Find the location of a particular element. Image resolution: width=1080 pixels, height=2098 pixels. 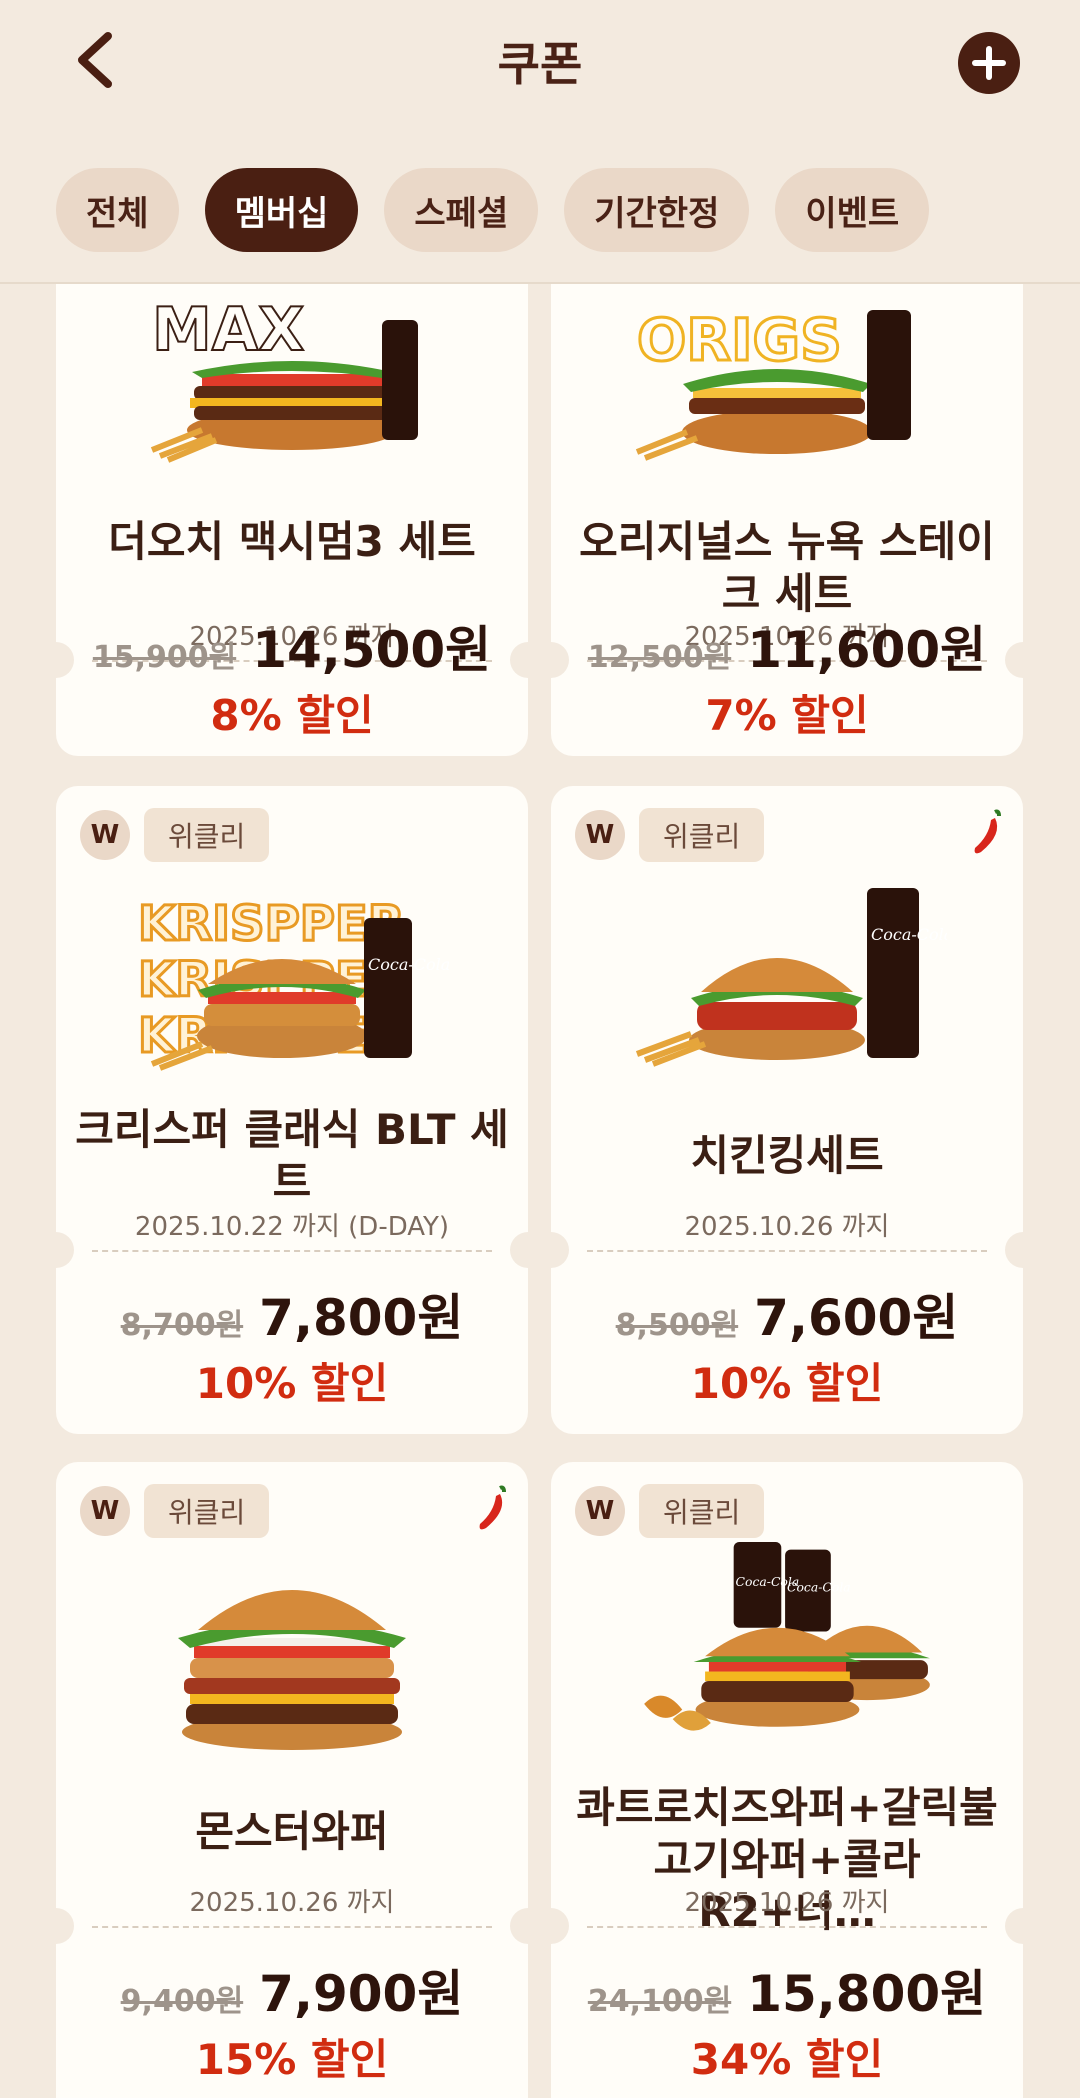

bundle-set-image: Coca-Cola Coca-Cola is located at coordinates (787, 1636).